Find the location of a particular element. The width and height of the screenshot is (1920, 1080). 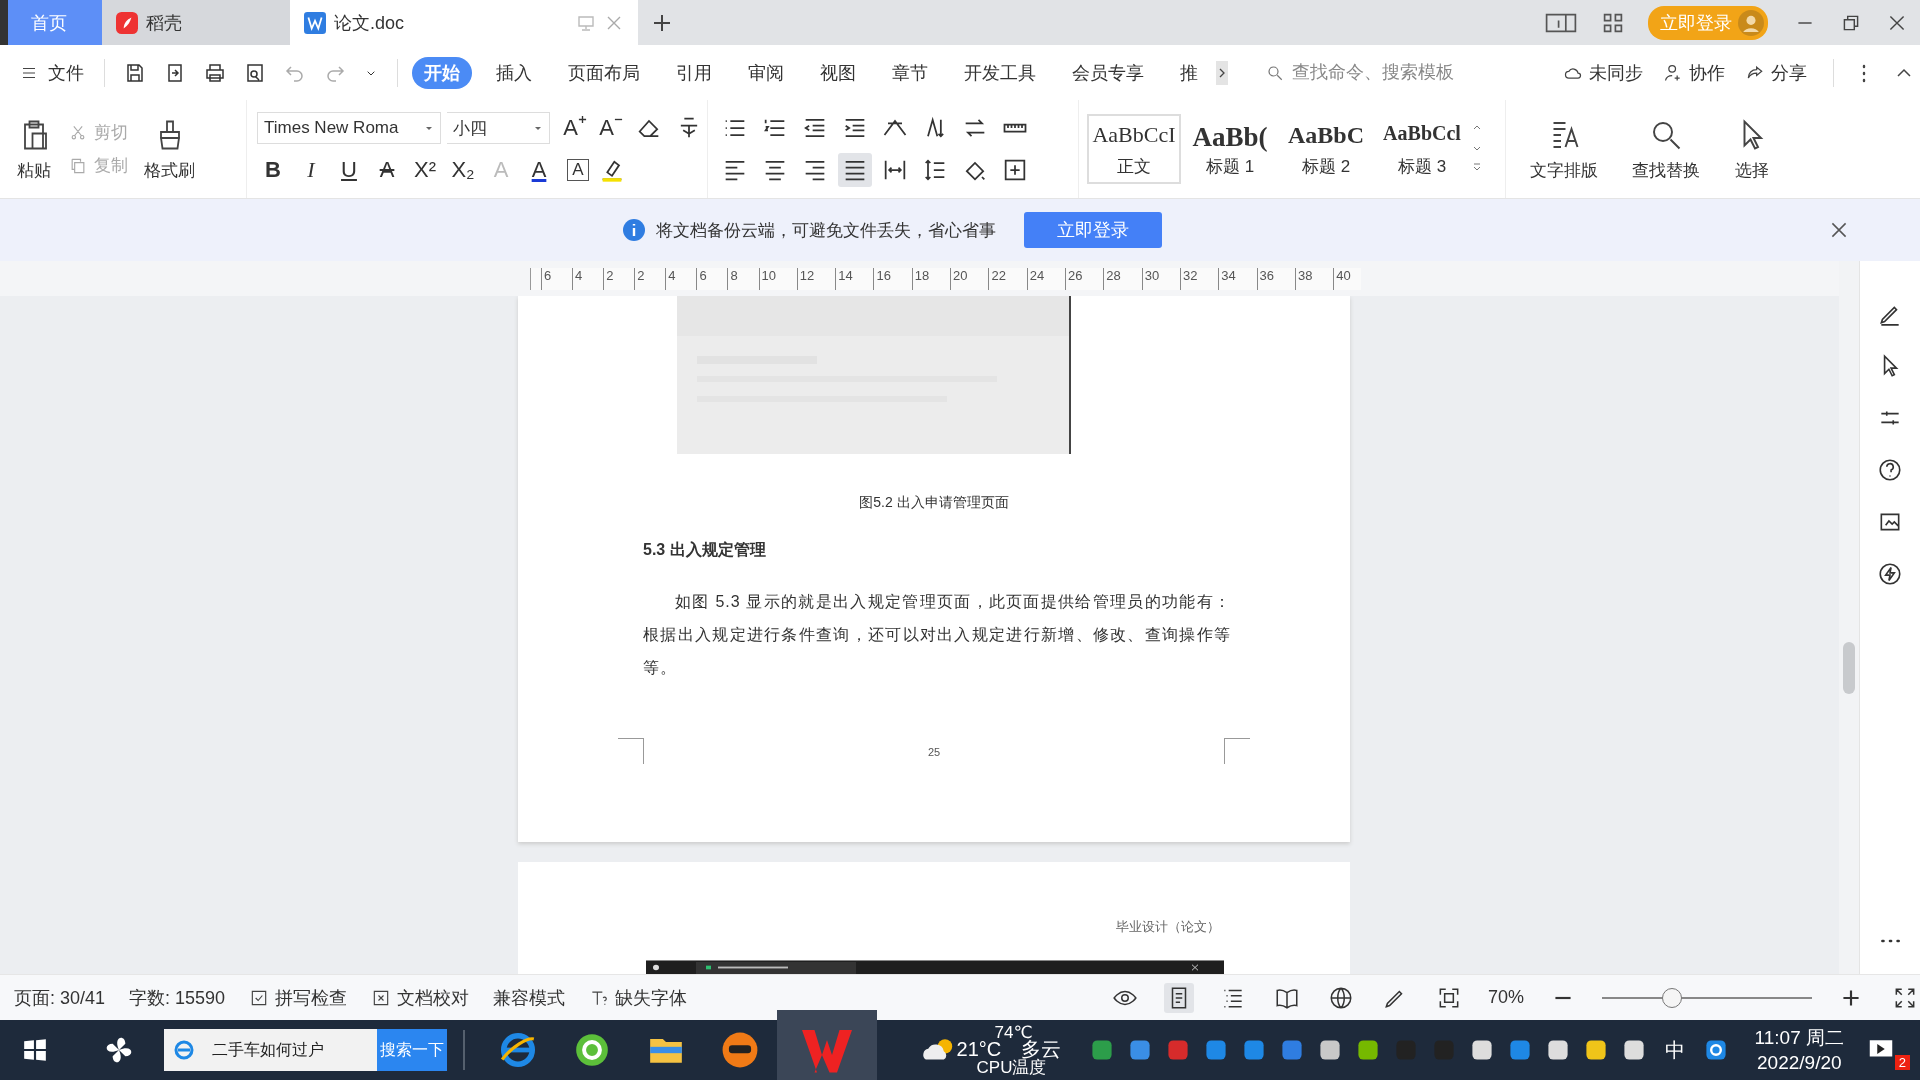

toolbar-action: 分享 is located at coordinates (1776, 72).